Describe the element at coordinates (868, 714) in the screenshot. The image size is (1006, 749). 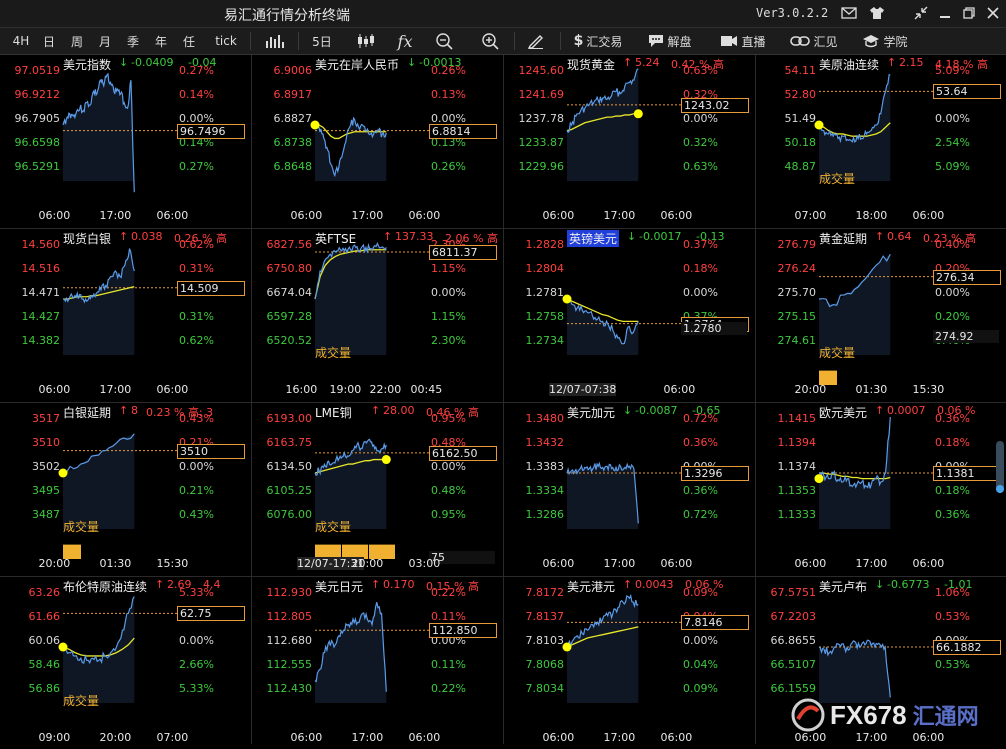
I see `watermark-logo-text: FX678` at that location.